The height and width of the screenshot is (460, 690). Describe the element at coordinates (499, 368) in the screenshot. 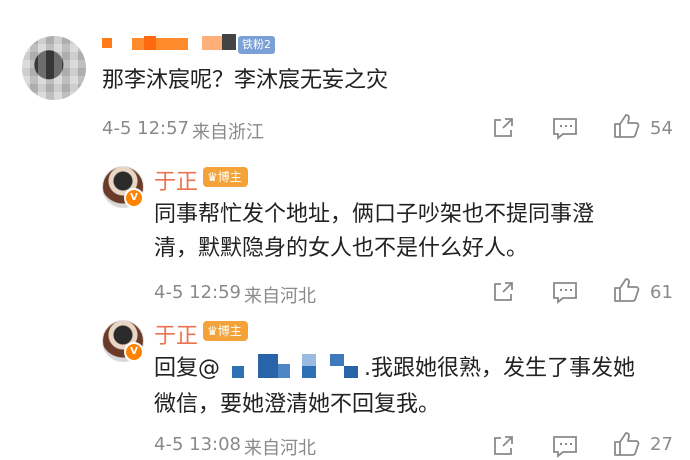

I see `comment-text-line1: .我跟她很熟，发生了事发她` at that location.